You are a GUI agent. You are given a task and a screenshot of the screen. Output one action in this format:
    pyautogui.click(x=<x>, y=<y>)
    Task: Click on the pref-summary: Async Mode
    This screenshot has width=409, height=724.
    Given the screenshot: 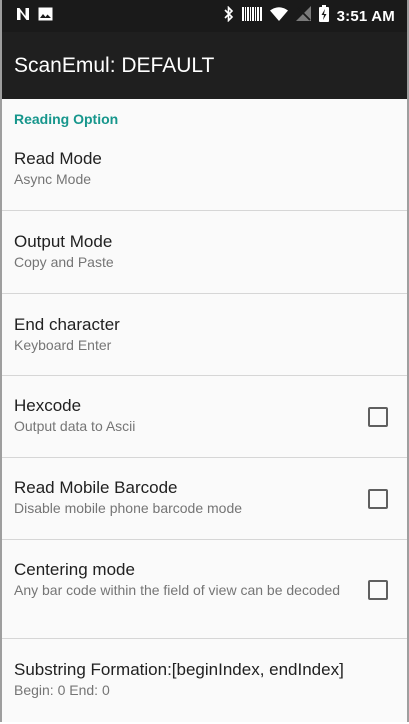 What is the action you would take?
    pyautogui.click(x=53, y=179)
    